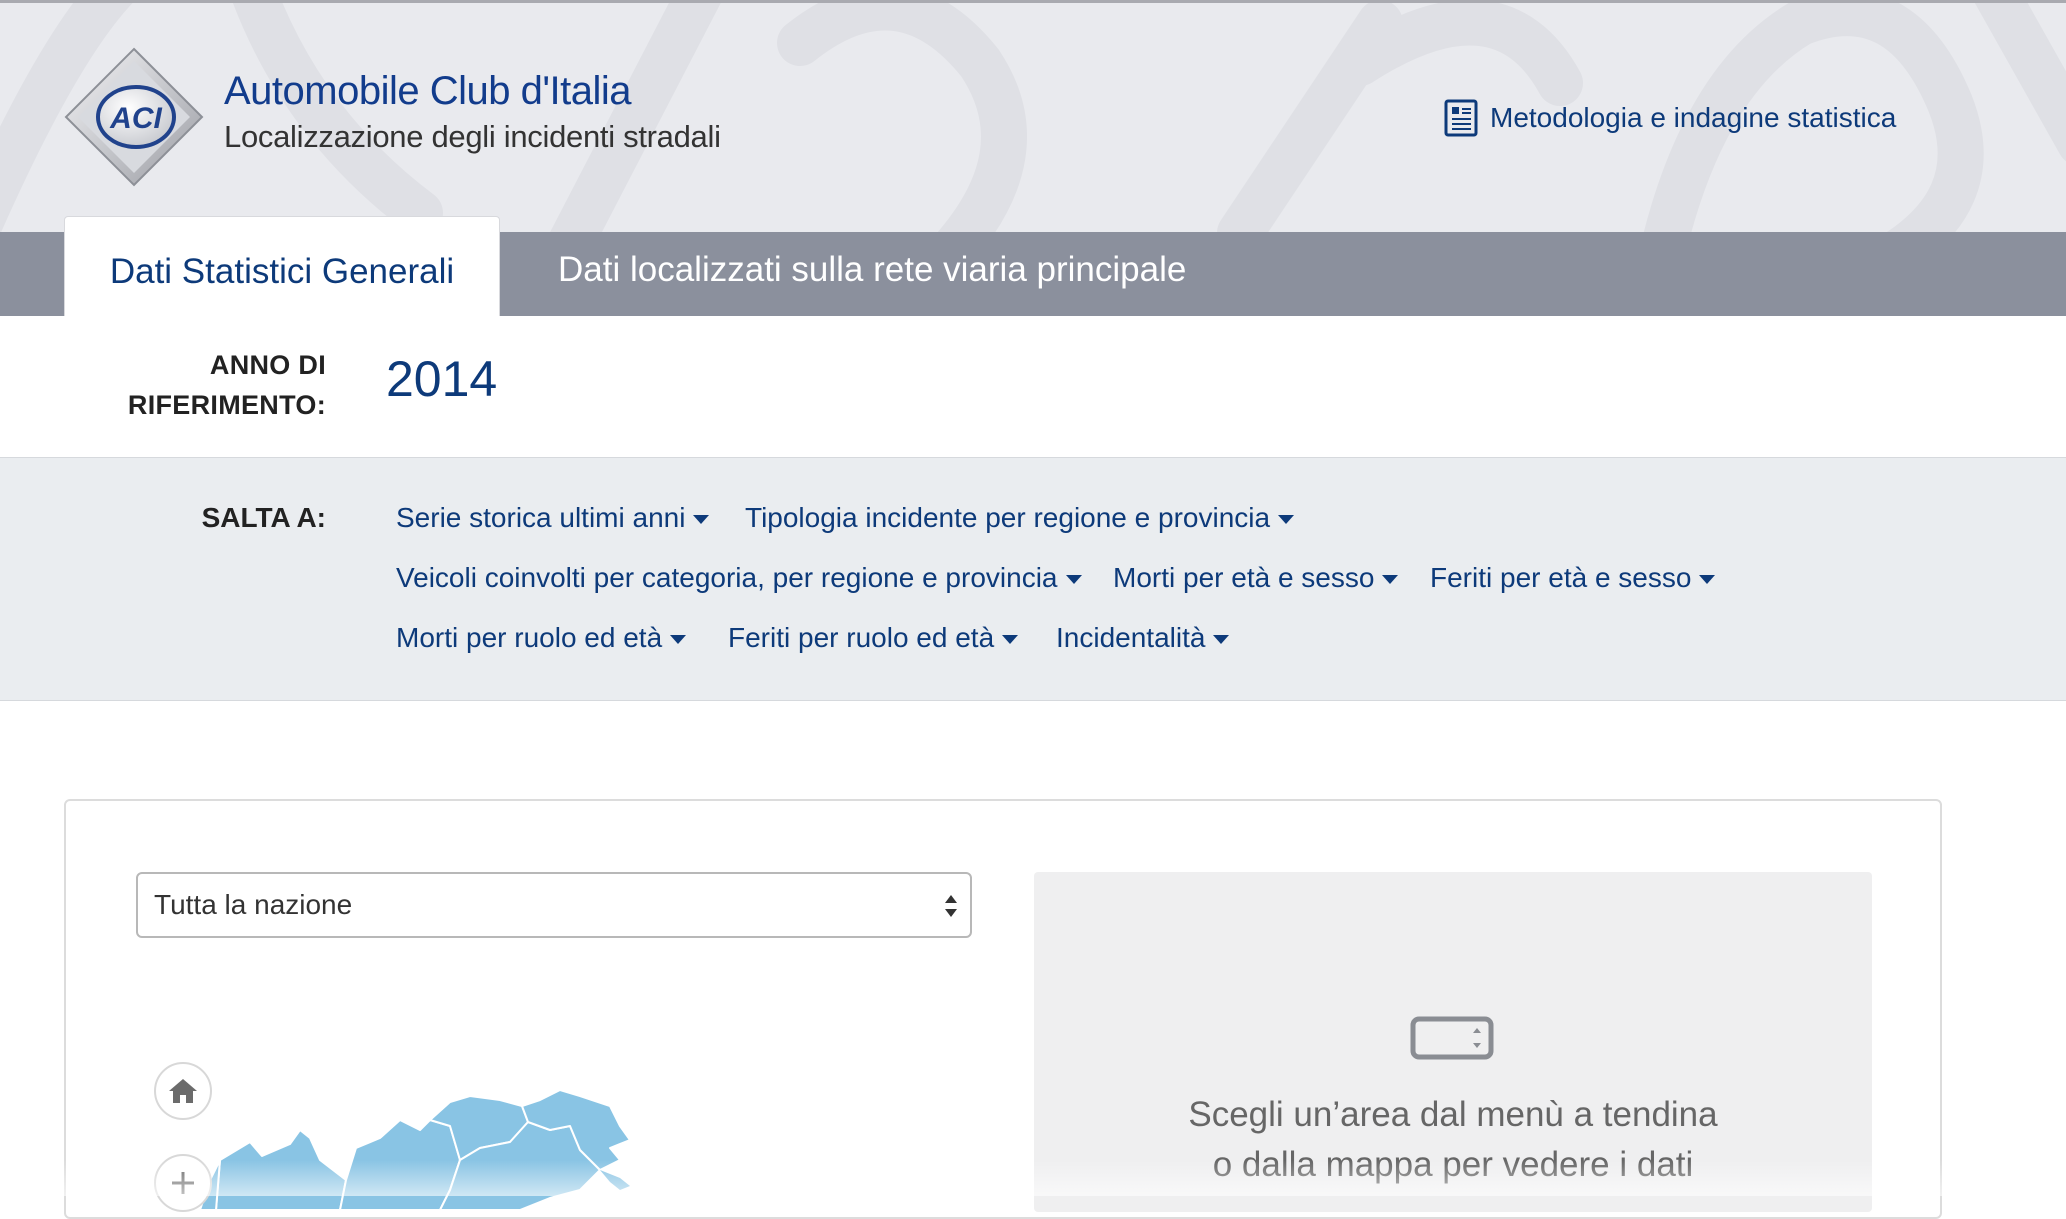  What do you see at coordinates (472, 136) in the screenshot?
I see `brand-subtitle: Localizzazione degli incidenti stradali` at bounding box center [472, 136].